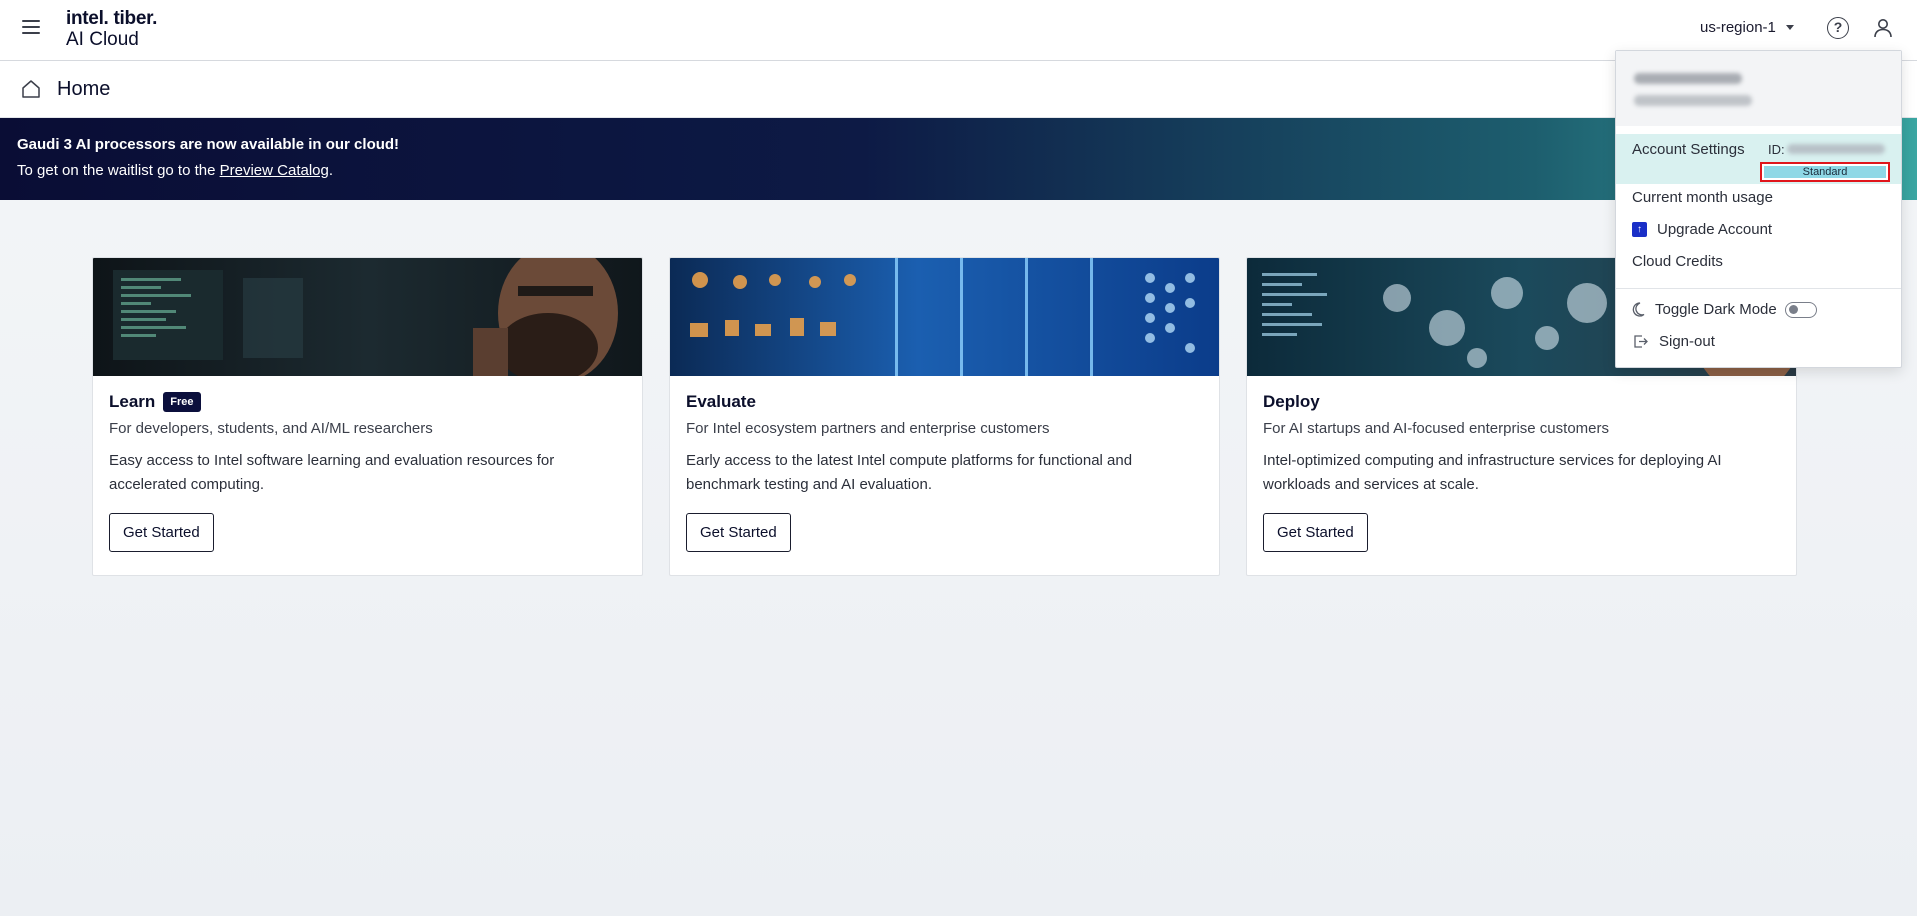 This screenshot has height=916, width=1917. Describe the element at coordinates (1883, 28) in the screenshot. I see `user-account-icon` at that location.